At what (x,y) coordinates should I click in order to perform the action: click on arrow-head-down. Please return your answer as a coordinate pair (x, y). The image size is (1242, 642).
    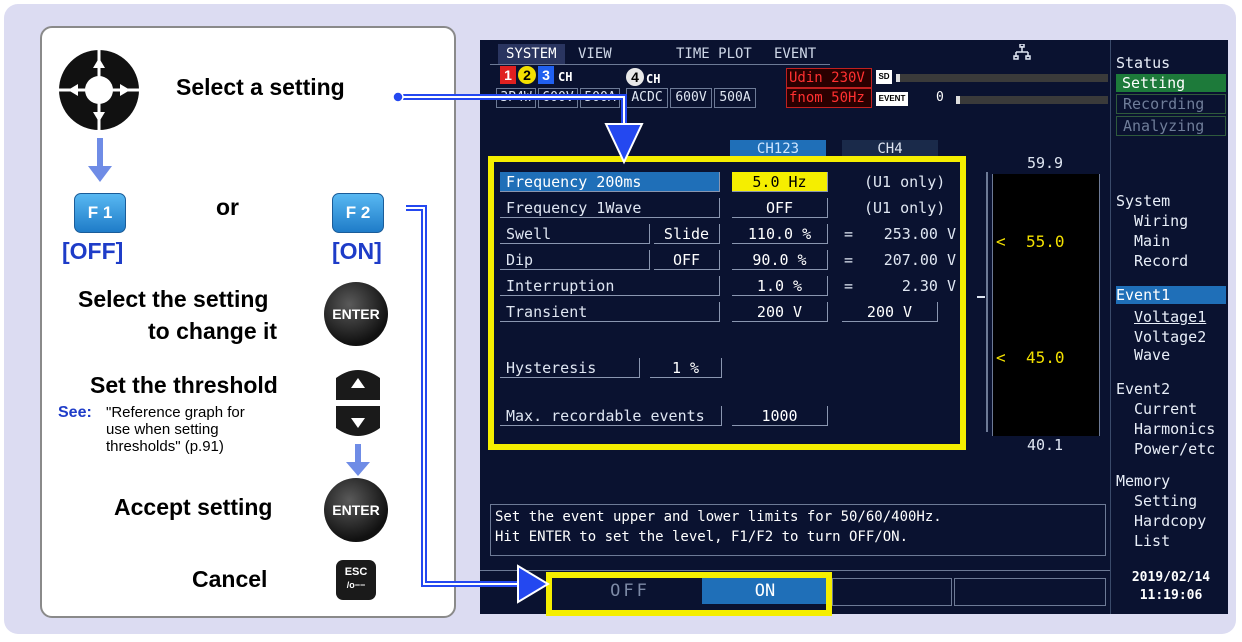
    Looking at the image, I should click on (624, 144).